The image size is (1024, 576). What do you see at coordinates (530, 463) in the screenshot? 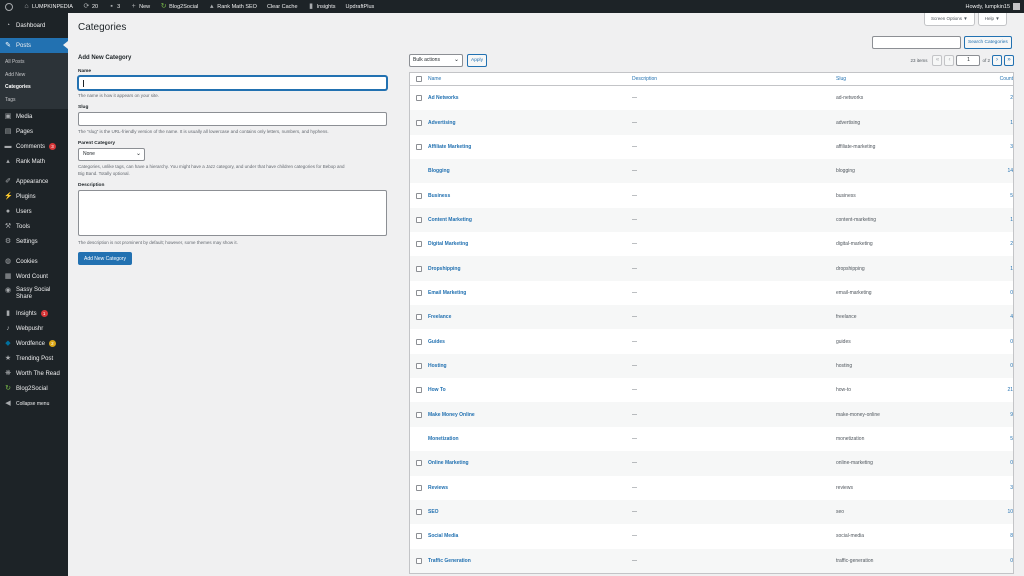
I see `category-name-link: Online Marketing` at bounding box center [530, 463].